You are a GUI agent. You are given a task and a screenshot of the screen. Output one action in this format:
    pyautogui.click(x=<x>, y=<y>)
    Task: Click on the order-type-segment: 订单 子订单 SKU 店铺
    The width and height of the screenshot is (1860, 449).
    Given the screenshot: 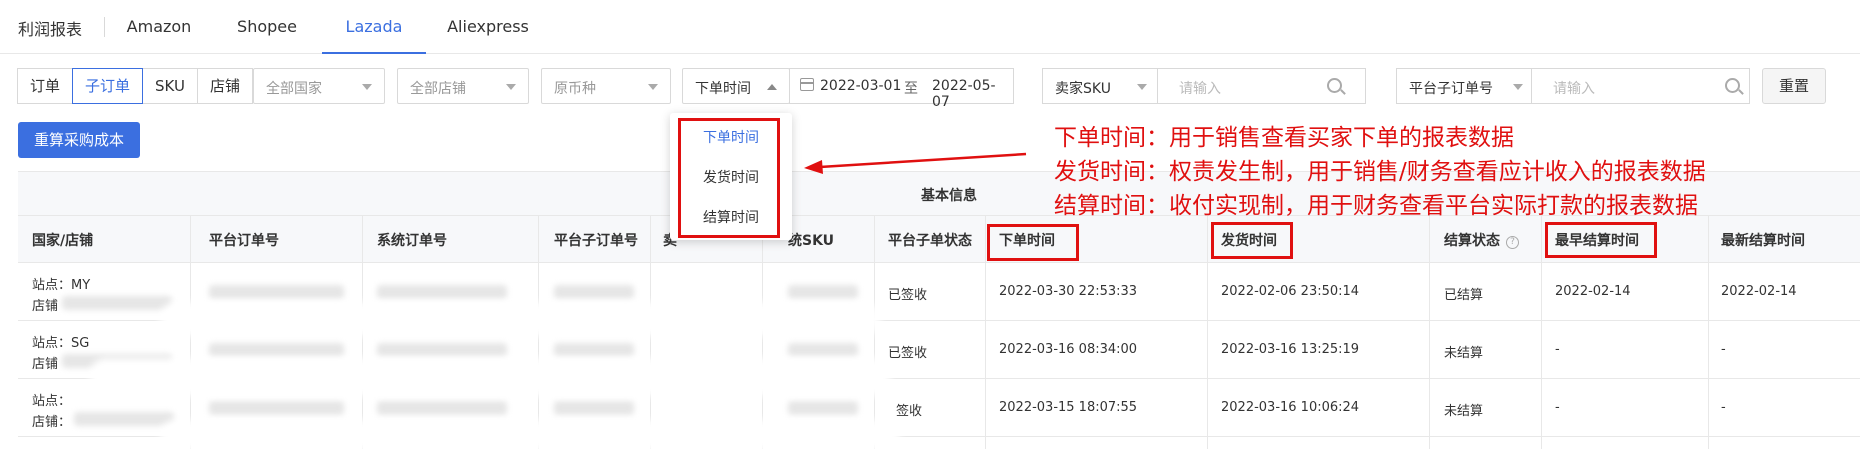 What is the action you would take?
    pyautogui.click(x=135, y=86)
    